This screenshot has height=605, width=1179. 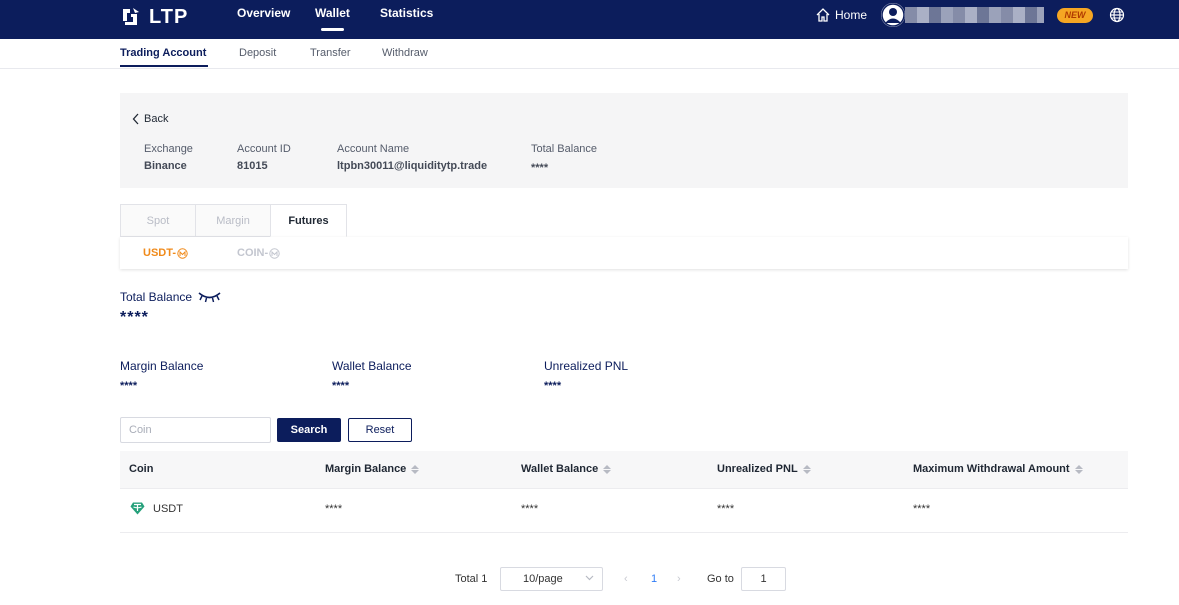 What do you see at coordinates (543, 579) in the screenshot?
I see `page-size-value: 10/page` at bounding box center [543, 579].